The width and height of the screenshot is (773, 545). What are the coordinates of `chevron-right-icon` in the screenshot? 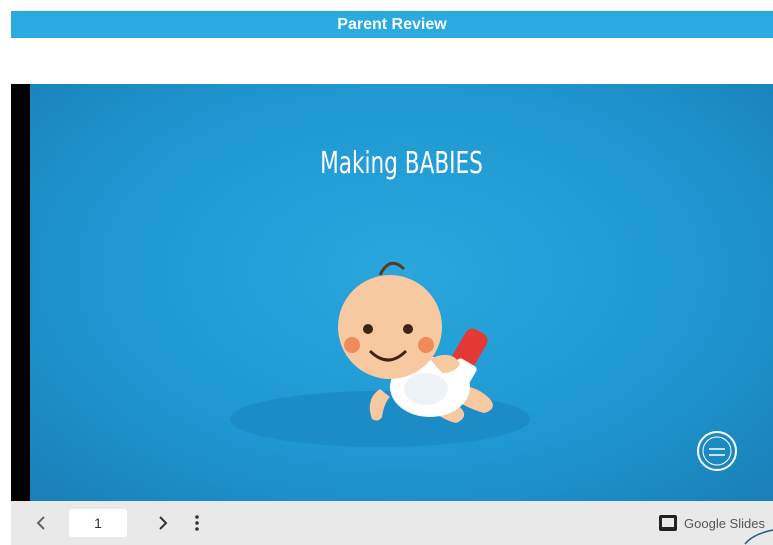 It's located at (163, 523).